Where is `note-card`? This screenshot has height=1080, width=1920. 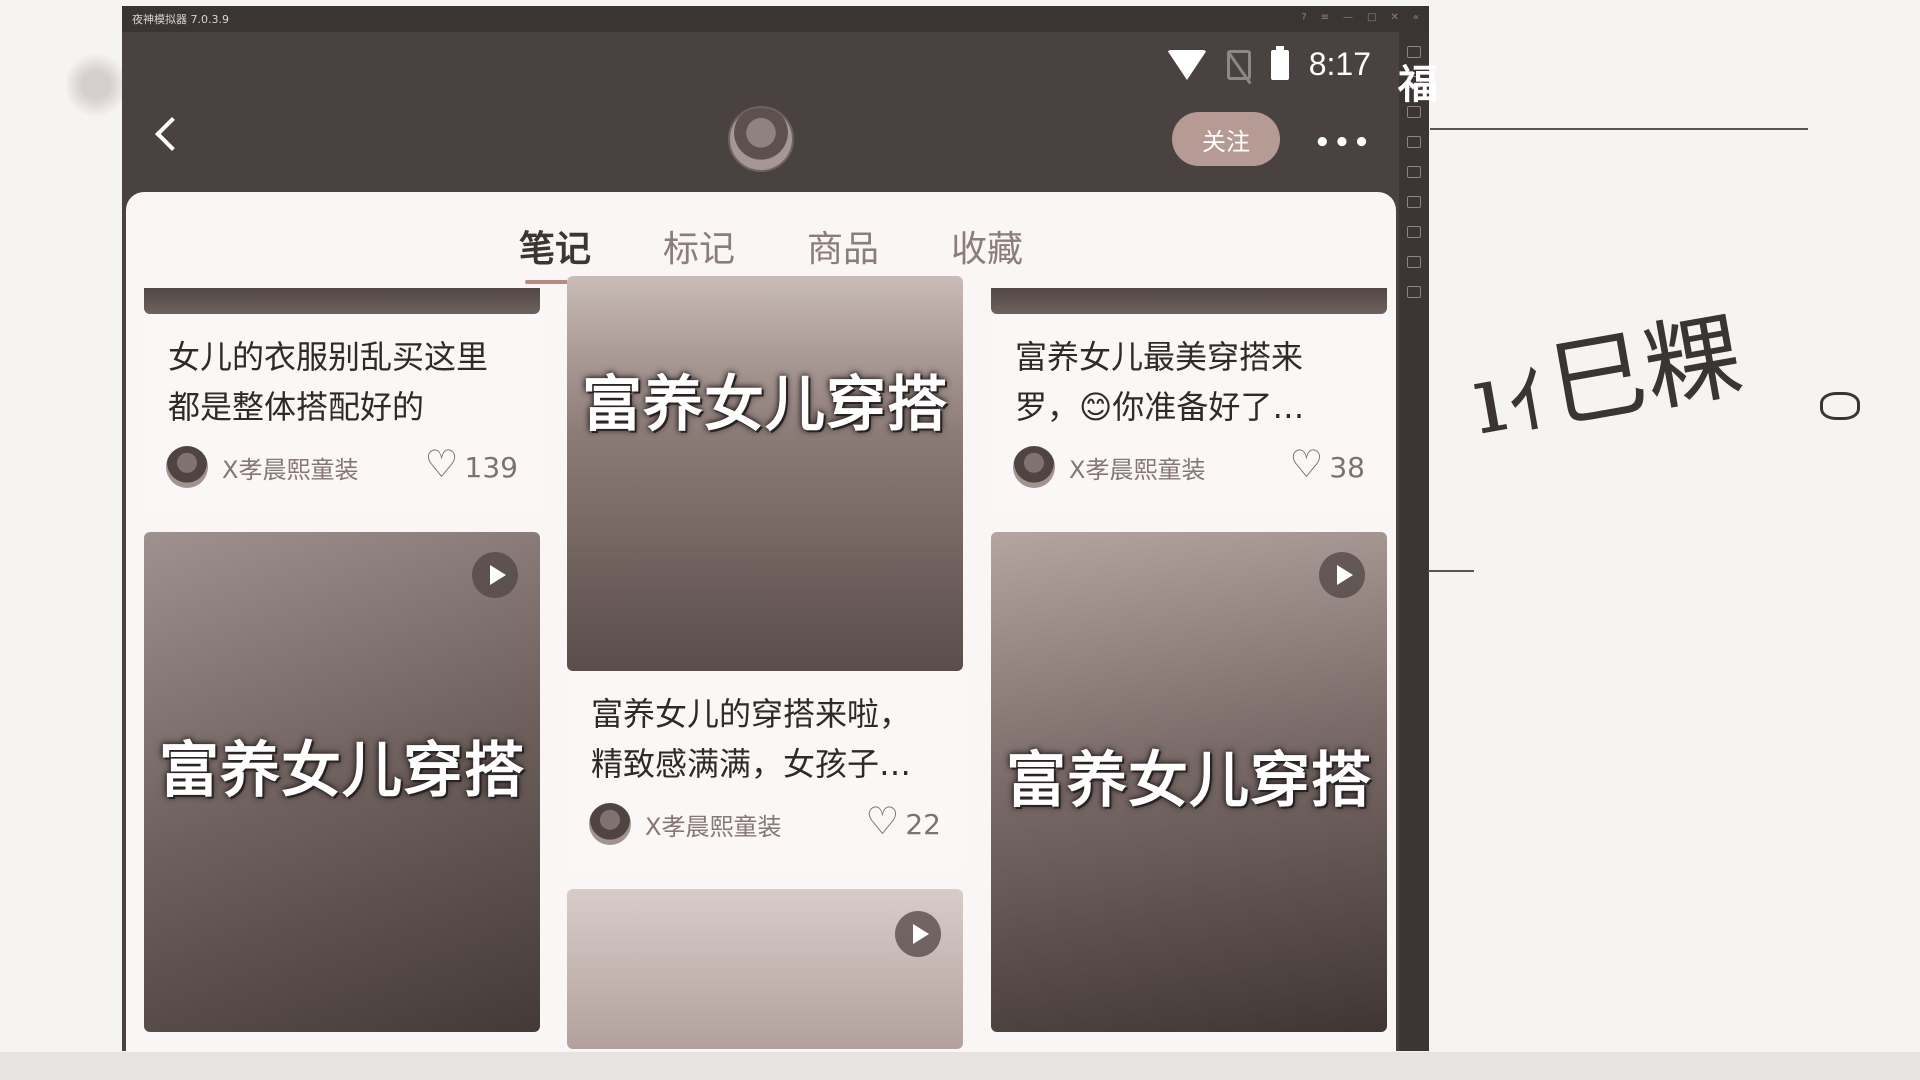 note-card is located at coordinates (765, 969).